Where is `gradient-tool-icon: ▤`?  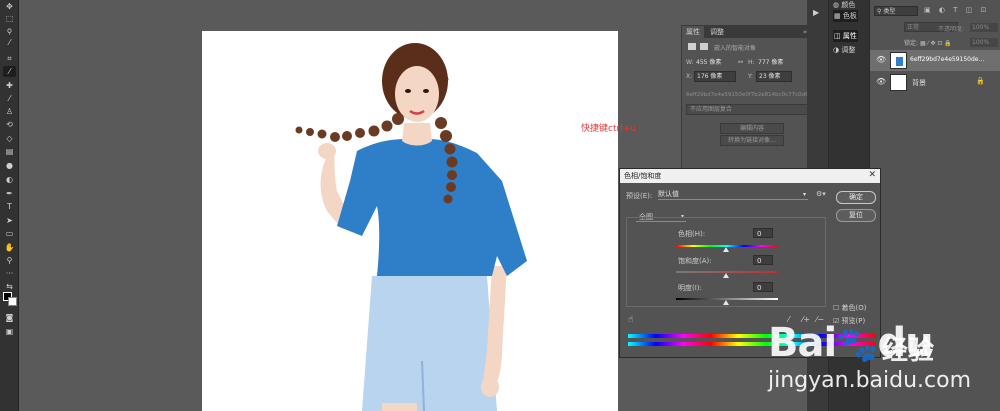
gradient-tool-icon: ▤ is located at coordinates (9, 151).